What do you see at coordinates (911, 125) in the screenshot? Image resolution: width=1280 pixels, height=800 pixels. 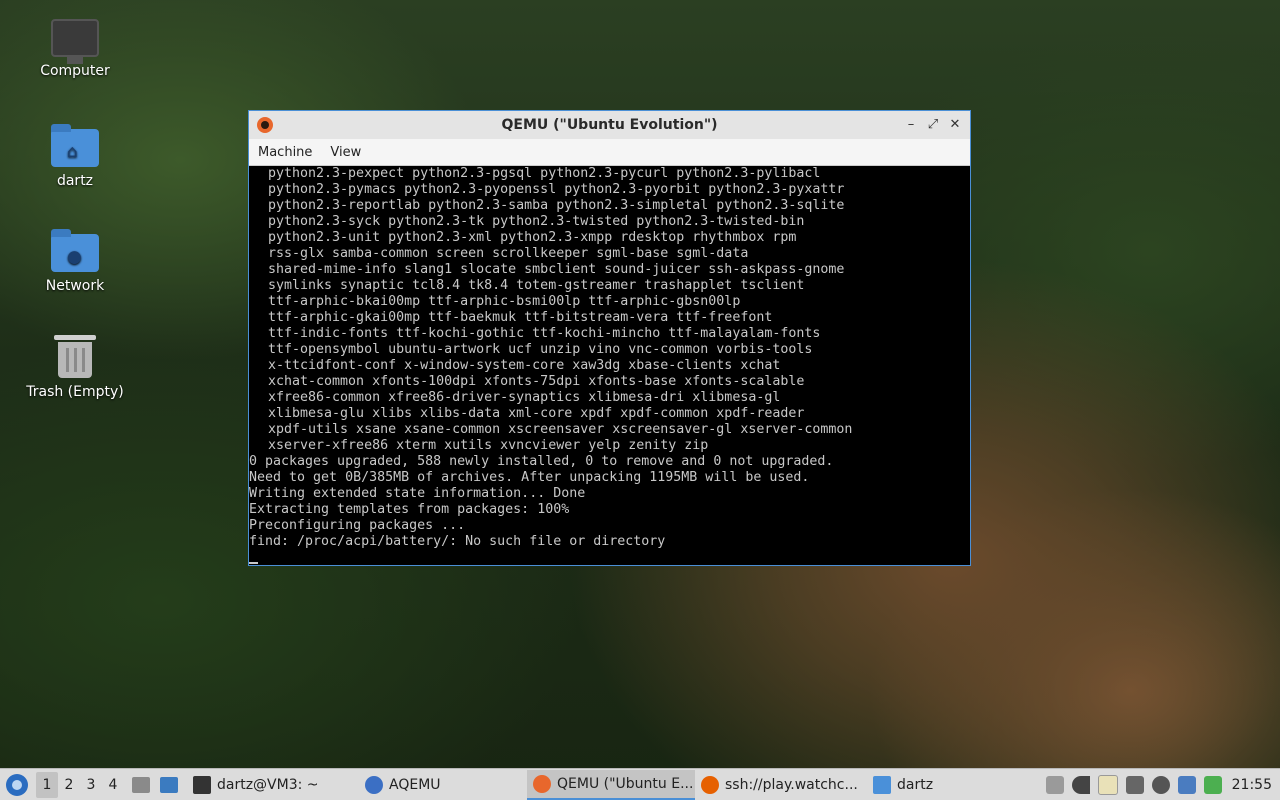 I see `minimize-button: –` at bounding box center [911, 125].